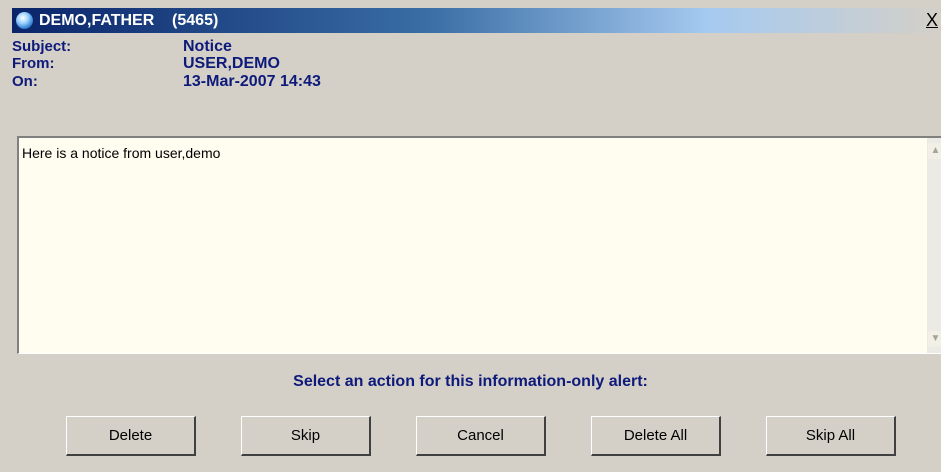 This screenshot has height=472, width=941. Describe the element at coordinates (656, 436) in the screenshot. I see `delete-all-button: Delete All` at that location.